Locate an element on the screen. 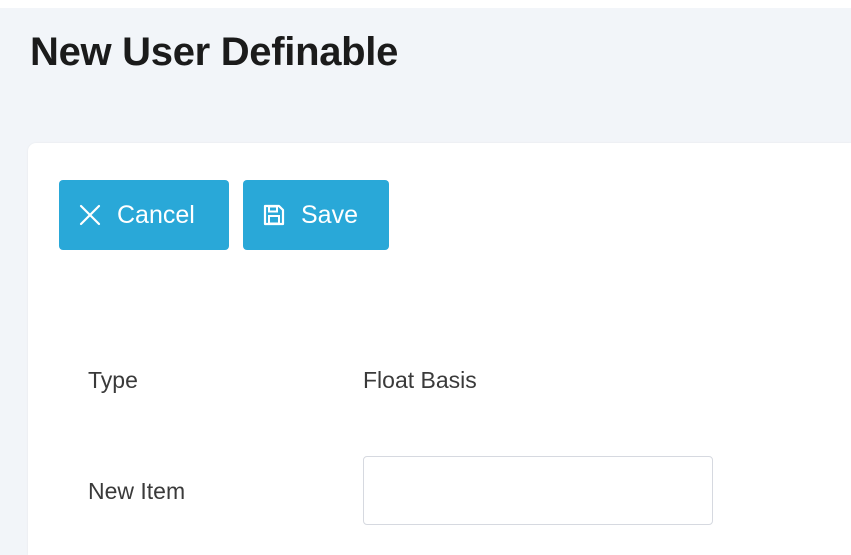 The height and width of the screenshot is (555, 851). page-title: New User Definable is located at coordinates (214, 52).